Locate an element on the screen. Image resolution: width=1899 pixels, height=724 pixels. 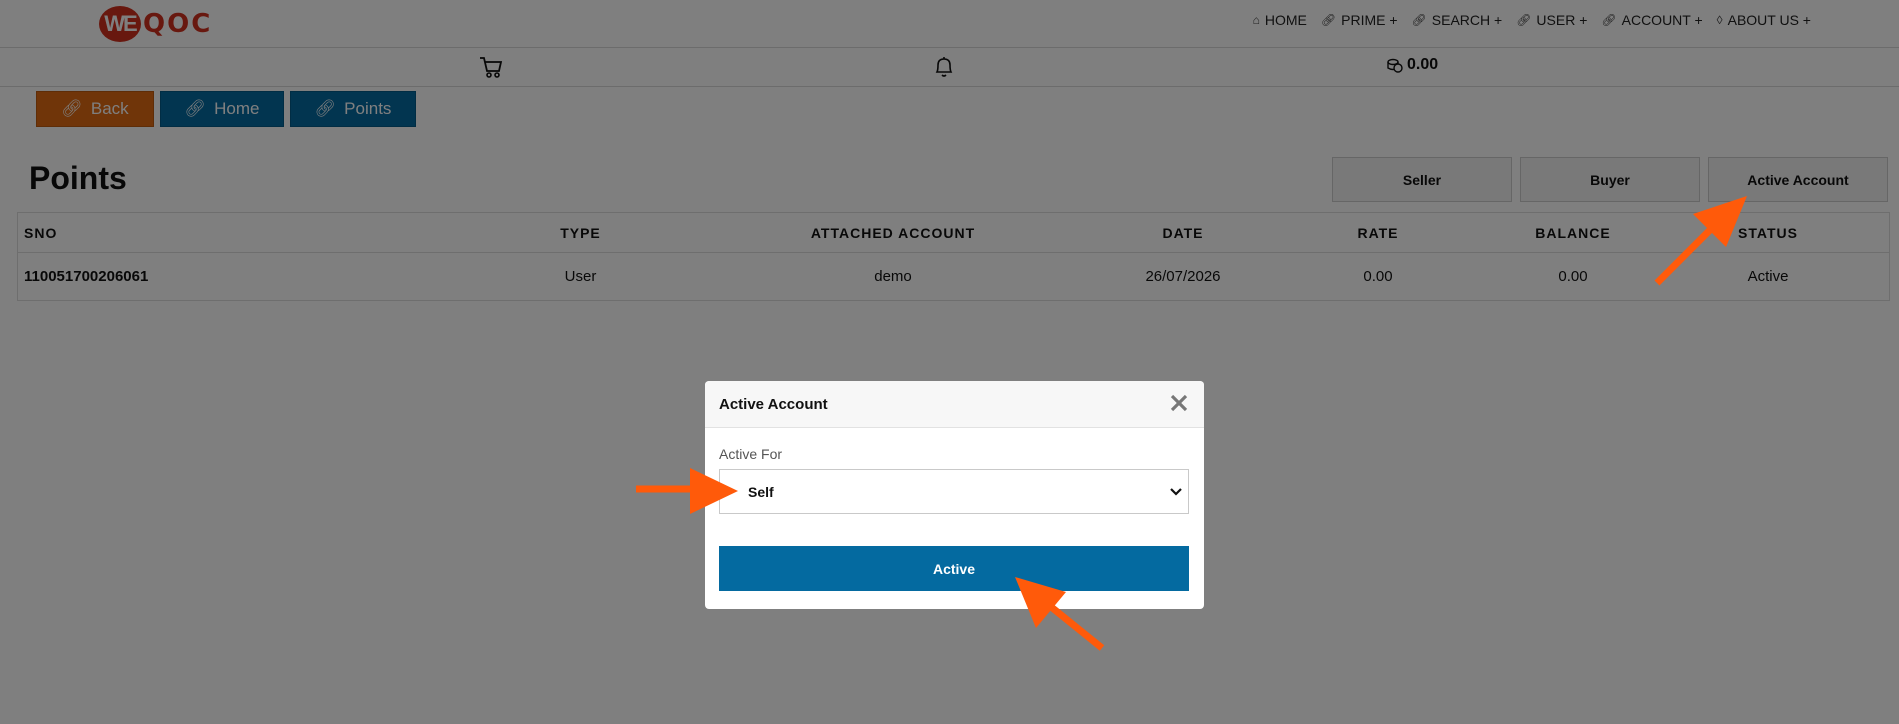
active-for-label: Active For is located at coordinates (751, 454).